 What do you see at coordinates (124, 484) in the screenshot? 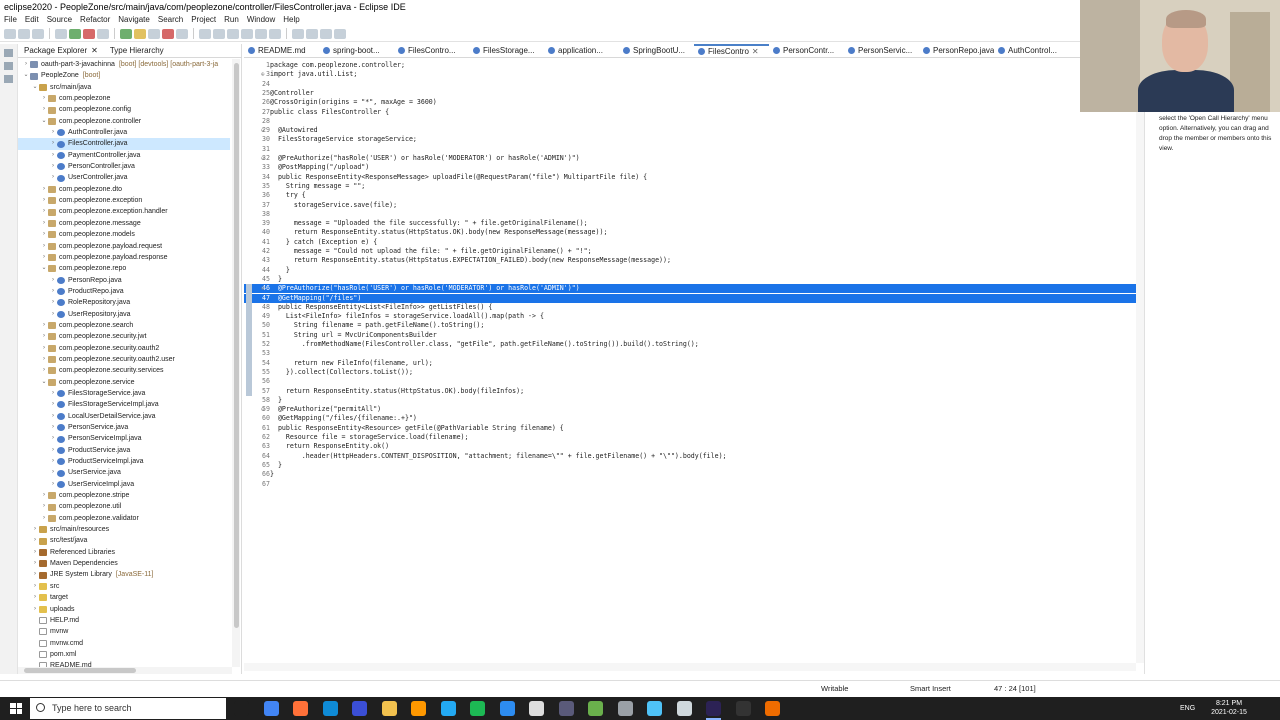
I see `tree-item: › UserServiceImpl.java` at bounding box center [124, 484].